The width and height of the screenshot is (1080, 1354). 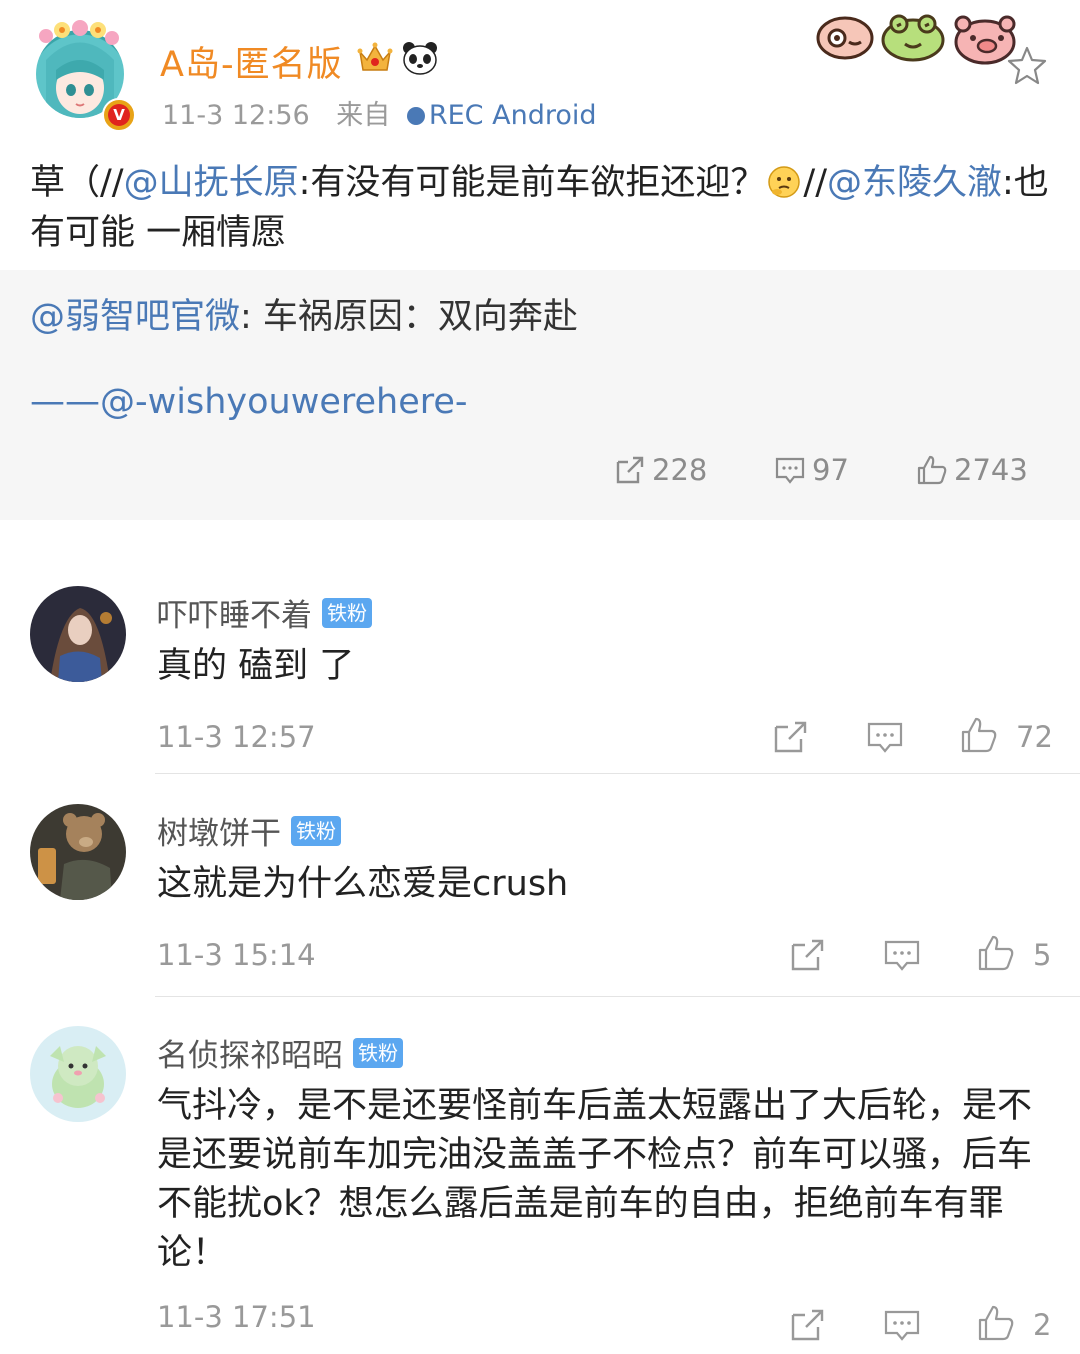 What do you see at coordinates (1042, 1325) in the screenshot?
I see `like-count: 2` at bounding box center [1042, 1325].